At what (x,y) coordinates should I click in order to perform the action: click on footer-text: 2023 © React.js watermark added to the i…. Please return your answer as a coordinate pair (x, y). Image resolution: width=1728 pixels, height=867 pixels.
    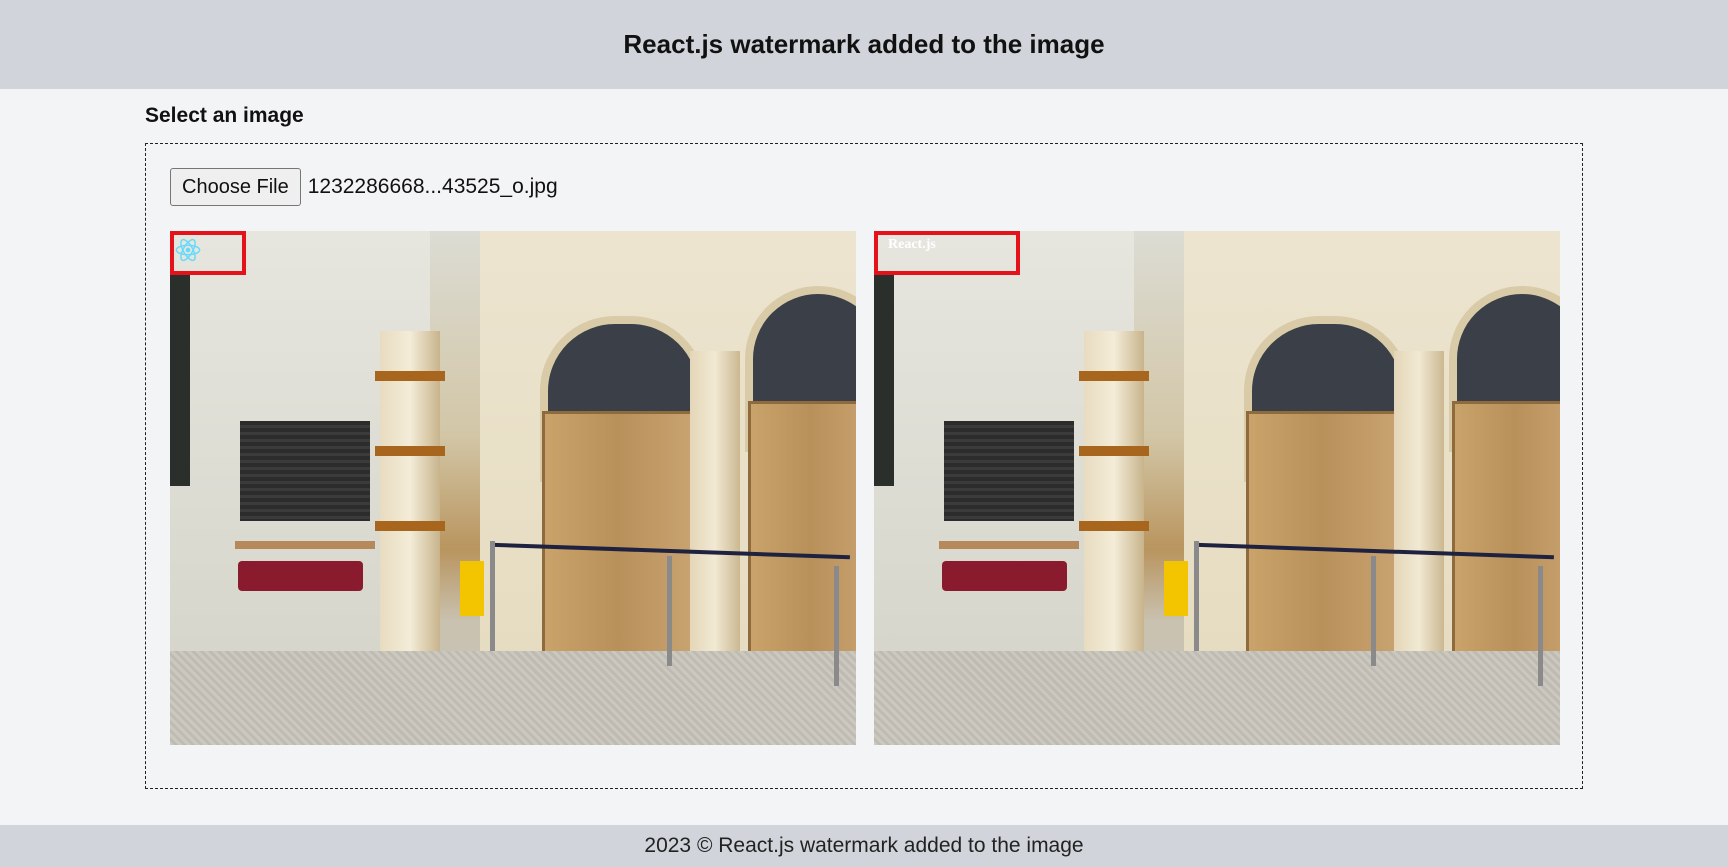
    Looking at the image, I should click on (864, 845).